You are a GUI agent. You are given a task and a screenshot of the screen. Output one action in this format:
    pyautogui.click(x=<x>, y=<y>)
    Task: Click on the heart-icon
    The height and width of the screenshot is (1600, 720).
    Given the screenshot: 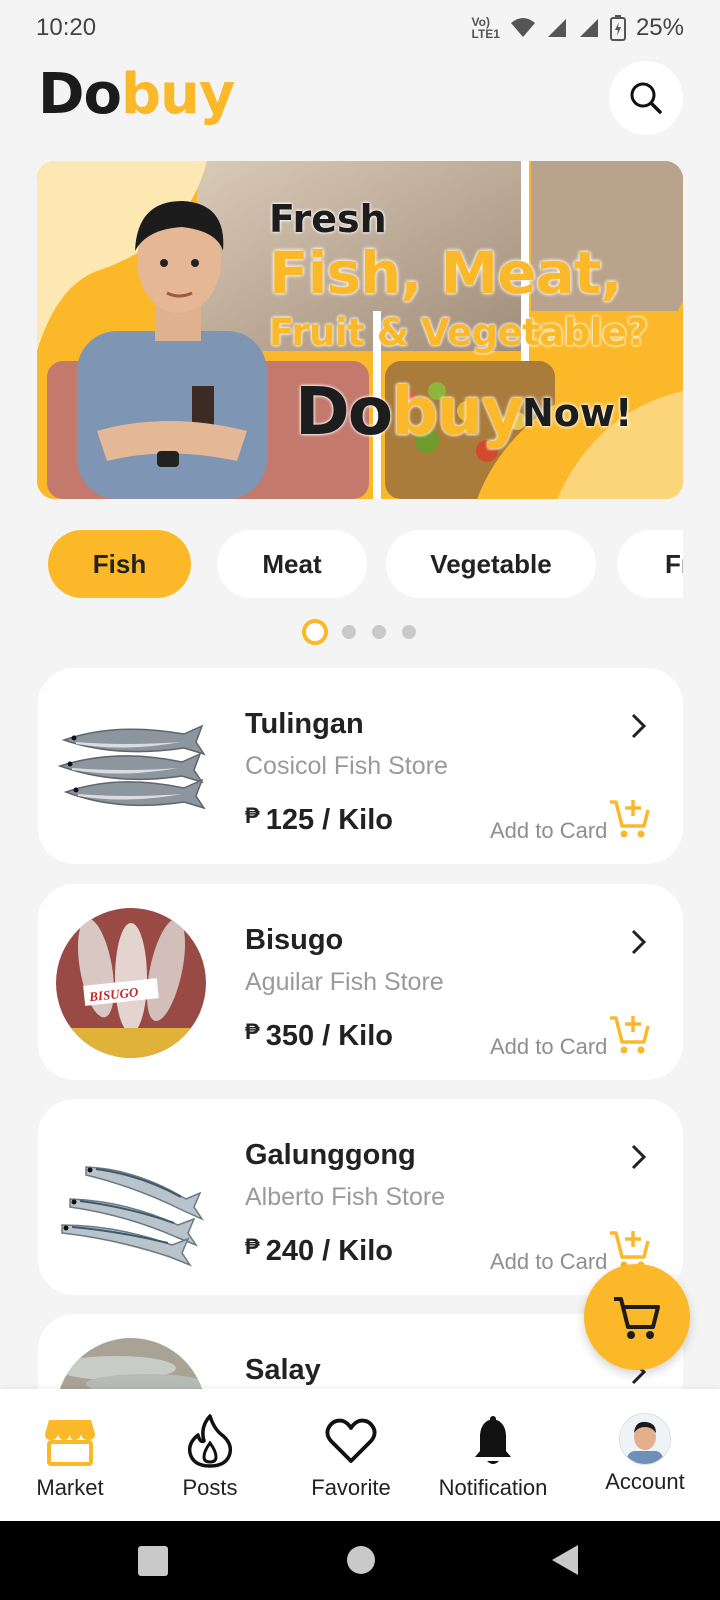 What is the action you would take?
    pyautogui.click(x=351, y=1440)
    